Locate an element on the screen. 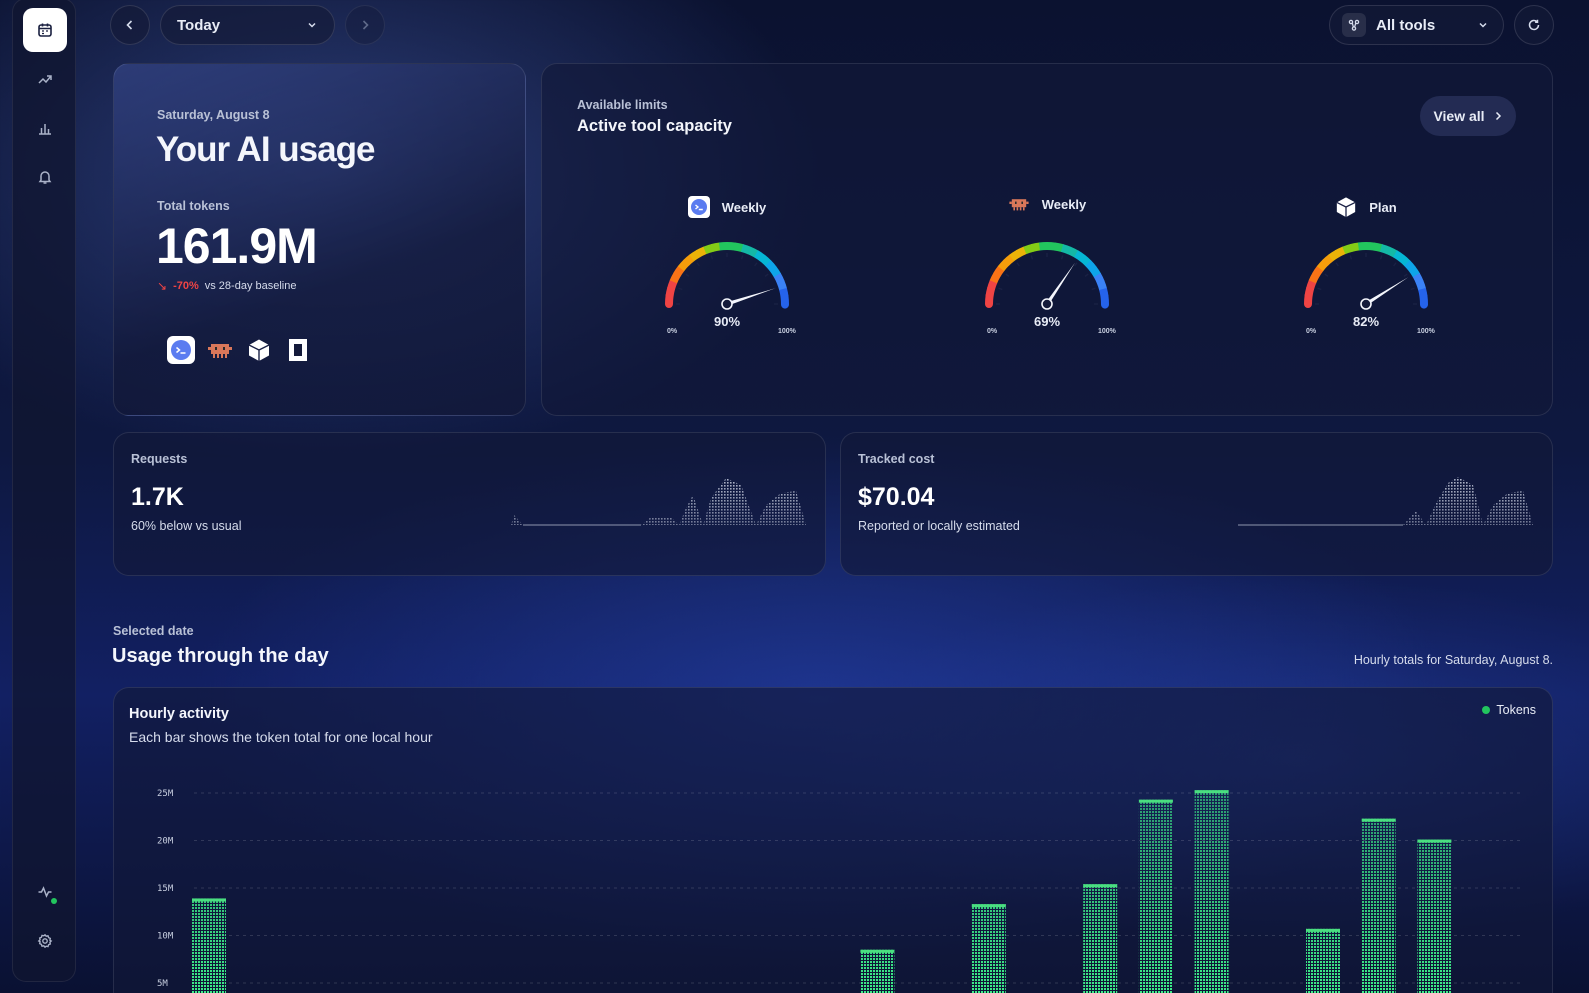  stats-nav-button is located at coordinates (45, 128).